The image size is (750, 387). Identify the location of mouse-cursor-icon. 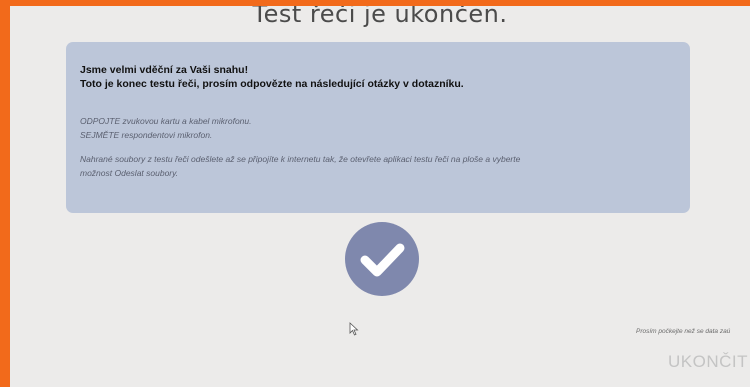
(354, 329).